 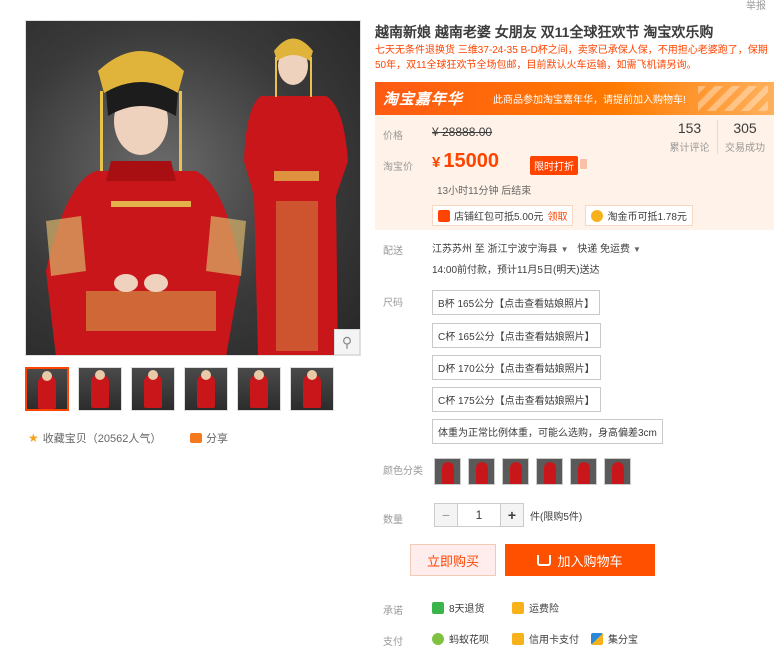 What do you see at coordinates (393, 303) in the screenshot?
I see `size-label: 尺码` at bounding box center [393, 303].